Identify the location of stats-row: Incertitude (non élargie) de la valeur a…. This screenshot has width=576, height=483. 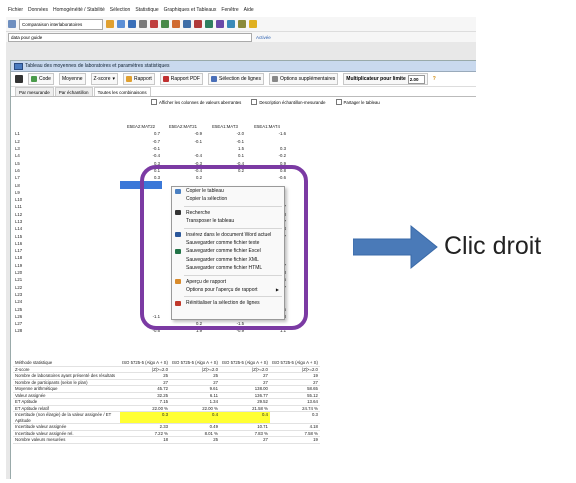
(166, 417).